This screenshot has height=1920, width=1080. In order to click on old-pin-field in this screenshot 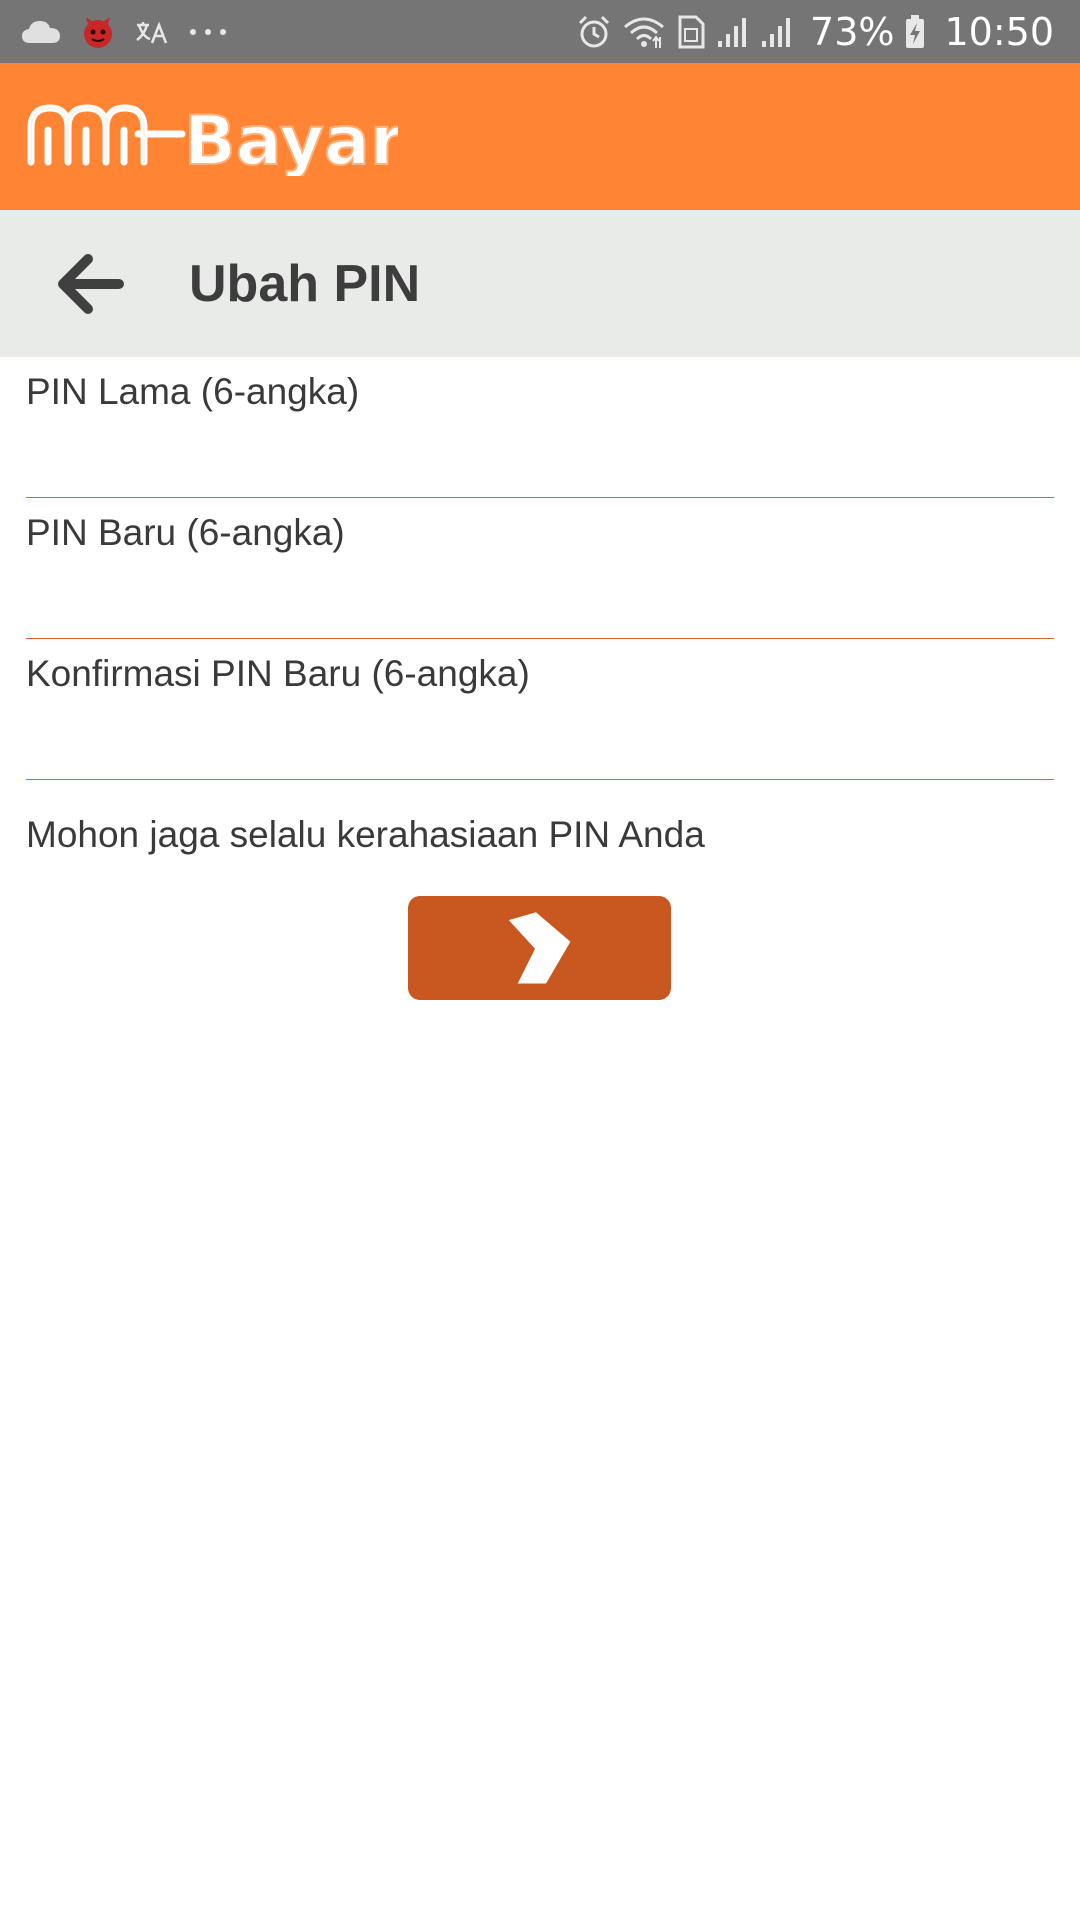, I will do `click(540, 427)`.